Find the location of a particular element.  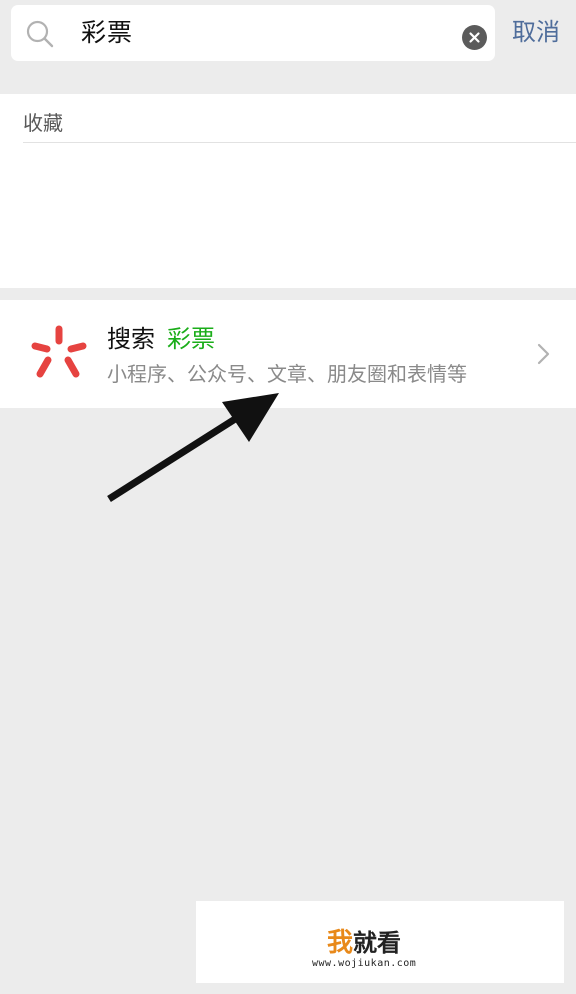

cancel-button: 取消 is located at coordinates (536, 32).